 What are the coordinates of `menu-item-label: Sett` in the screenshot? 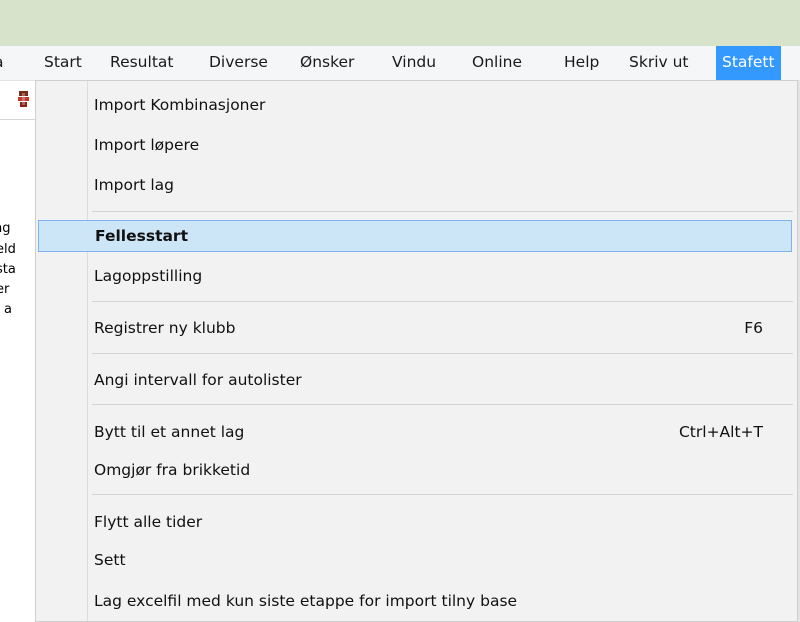 It's located at (110, 560).